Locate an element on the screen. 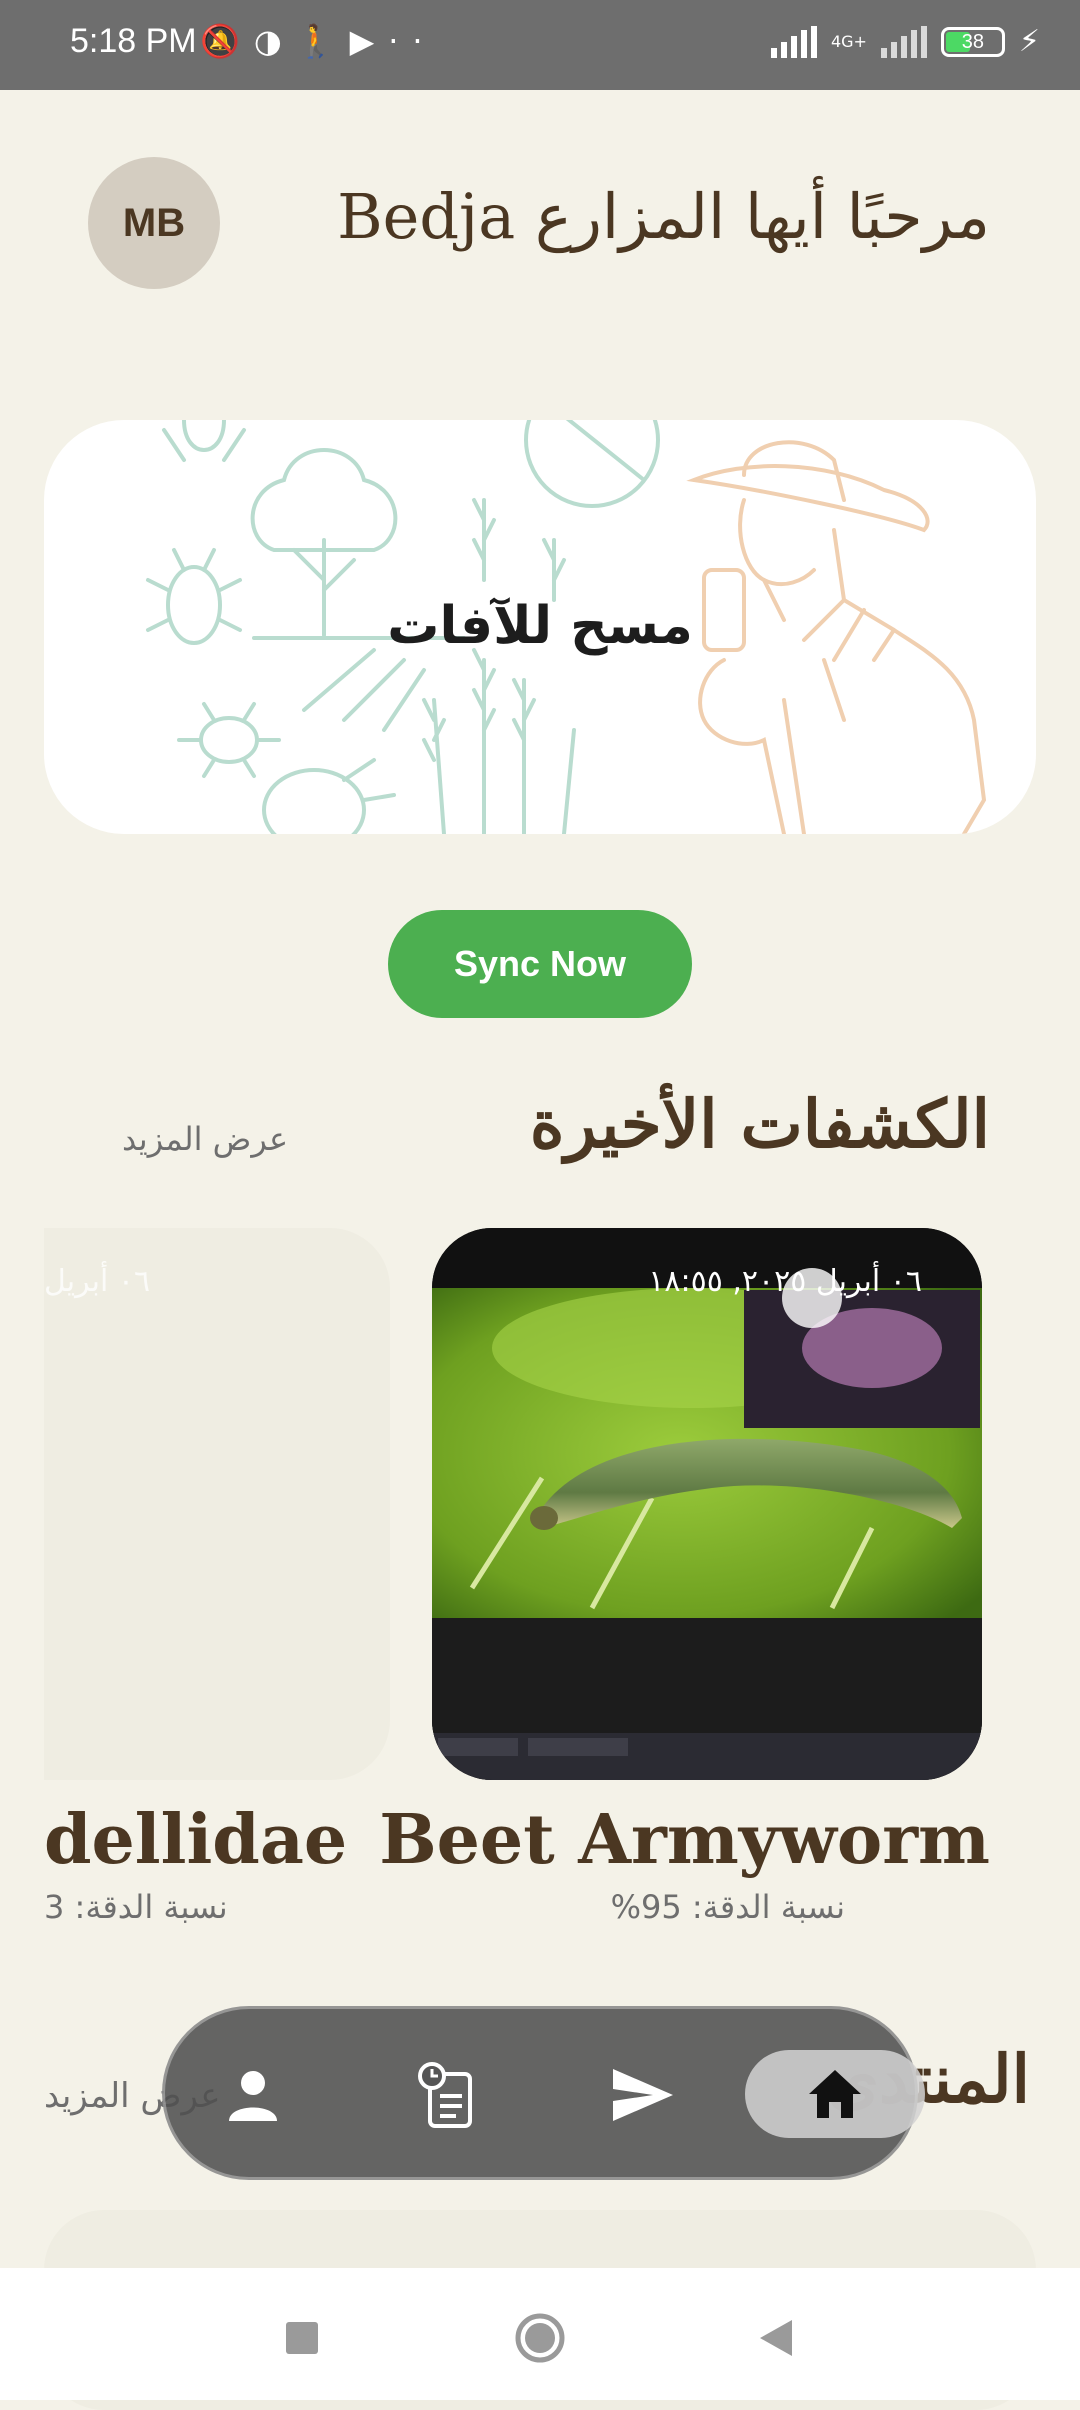  send-icon is located at coordinates (643, 2095).